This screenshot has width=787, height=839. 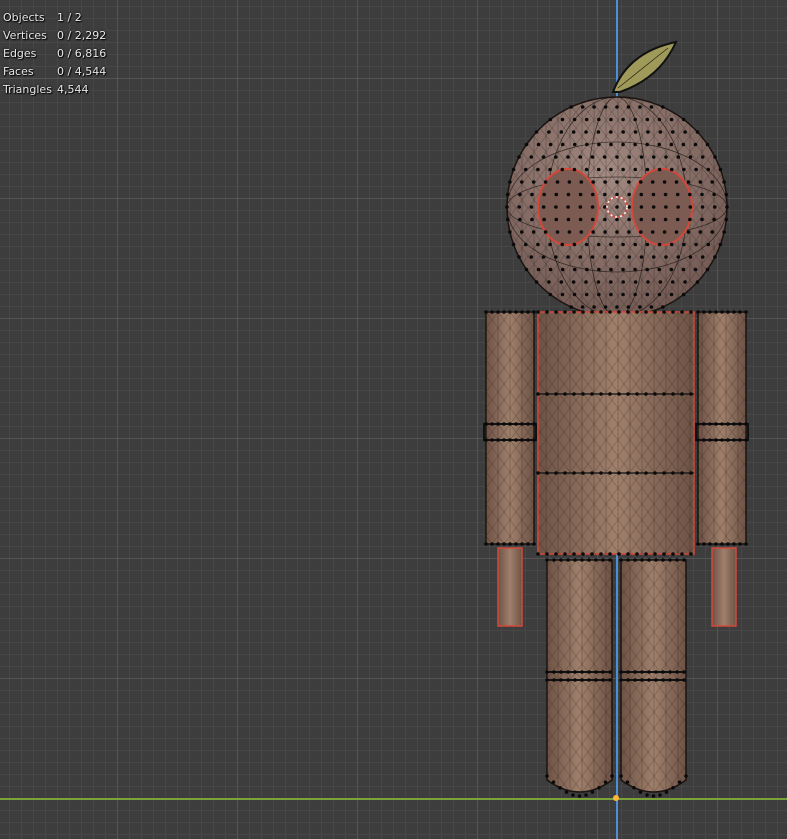 I want to click on stat-edges: Edges 0 / 6,816, so click(x=55, y=53).